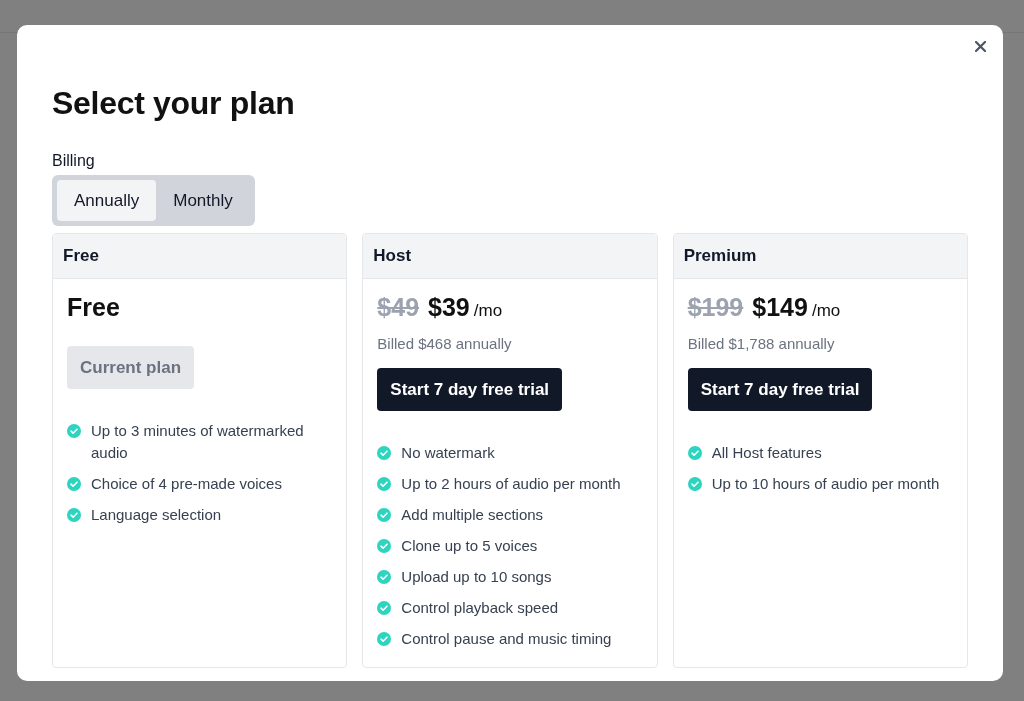  I want to click on feature-text: Add multiple sections, so click(472, 515).